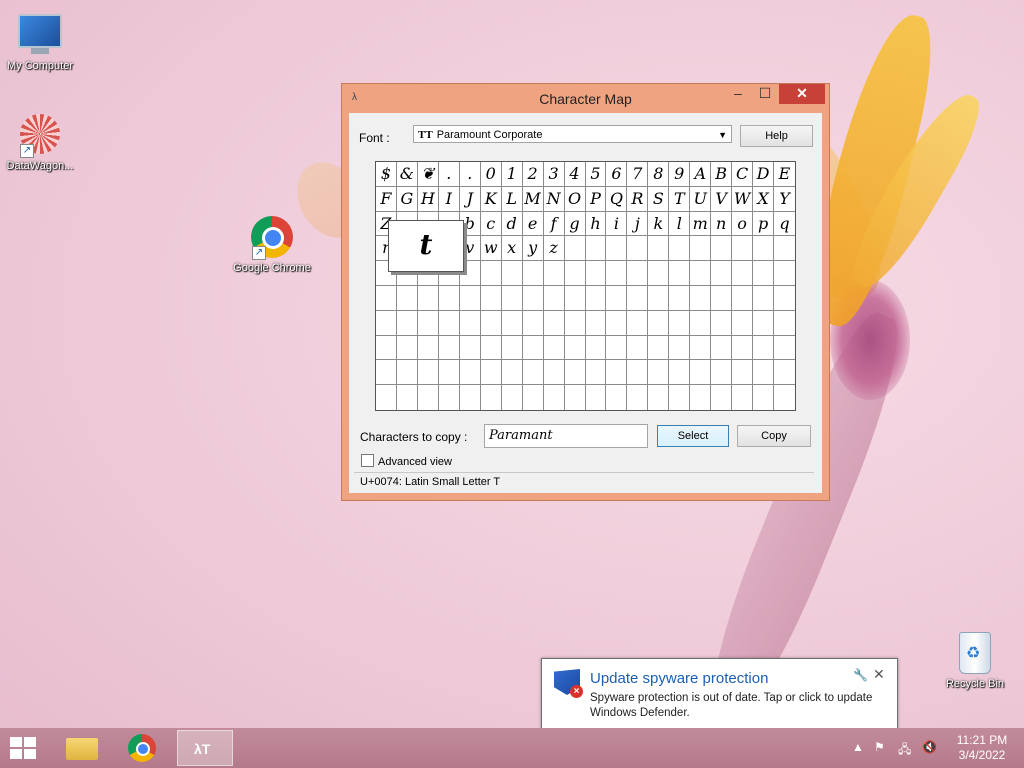 The width and height of the screenshot is (1024, 768). What do you see at coordinates (659, 174) in the screenshot?
I see `character-cell: 8` at bounding box center [659, 174].